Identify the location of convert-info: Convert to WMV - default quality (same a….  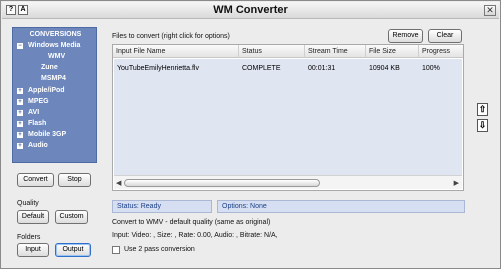
(191, 222).